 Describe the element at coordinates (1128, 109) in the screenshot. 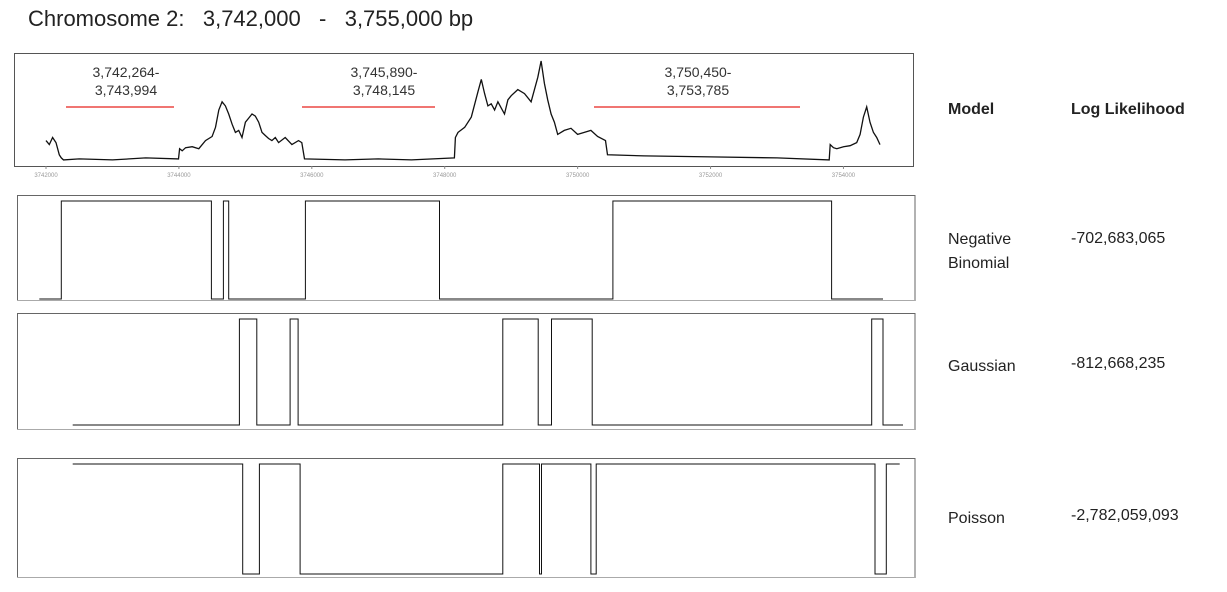

I see `log-likelihood-column-header: Log Likelihood` at that location.